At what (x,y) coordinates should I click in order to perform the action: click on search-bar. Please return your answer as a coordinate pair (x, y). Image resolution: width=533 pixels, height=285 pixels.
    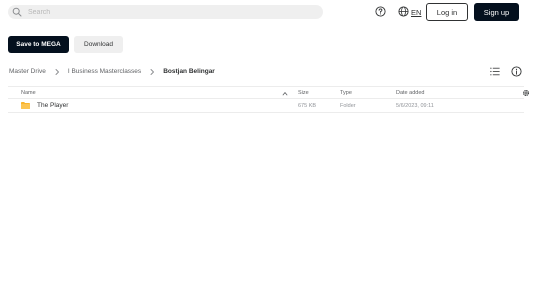
    Looking at the image, I should click on (165, 12).